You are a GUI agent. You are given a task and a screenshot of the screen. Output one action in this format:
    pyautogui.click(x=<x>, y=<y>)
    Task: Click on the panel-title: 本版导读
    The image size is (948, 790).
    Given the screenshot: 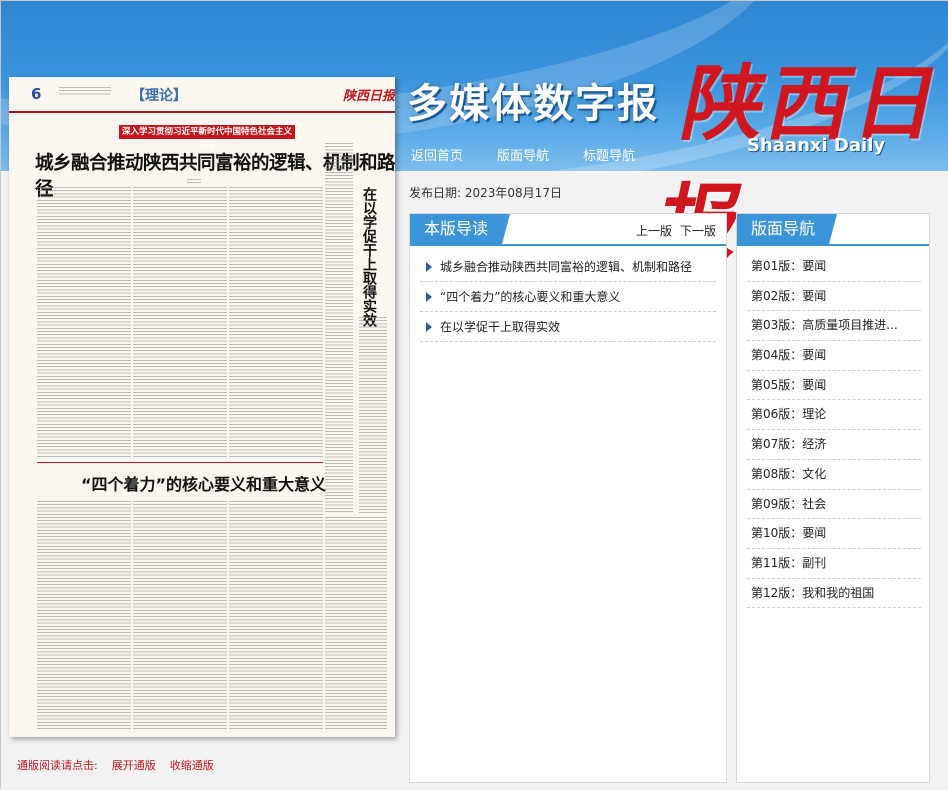 What is the action you would take?
    pyautogui.click(x=460, y=229)
    